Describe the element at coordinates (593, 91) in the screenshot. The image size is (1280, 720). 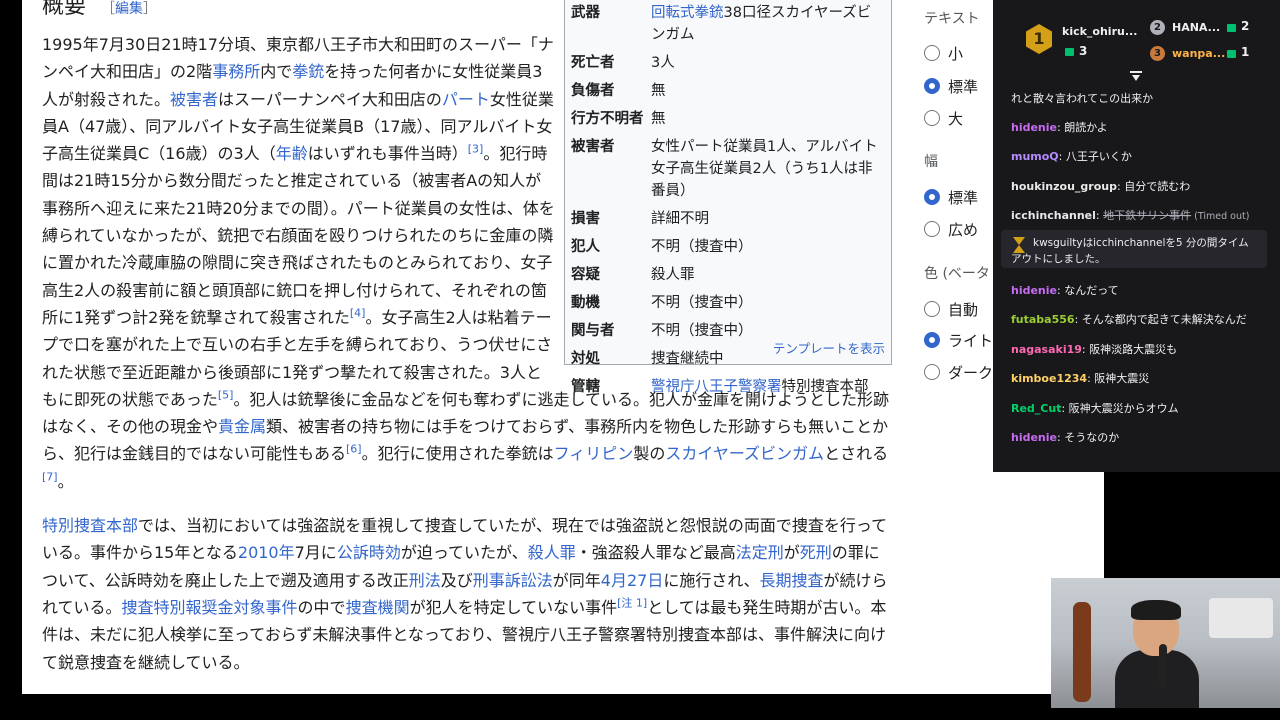
I see `infobox-key: 負傷者` at that location.